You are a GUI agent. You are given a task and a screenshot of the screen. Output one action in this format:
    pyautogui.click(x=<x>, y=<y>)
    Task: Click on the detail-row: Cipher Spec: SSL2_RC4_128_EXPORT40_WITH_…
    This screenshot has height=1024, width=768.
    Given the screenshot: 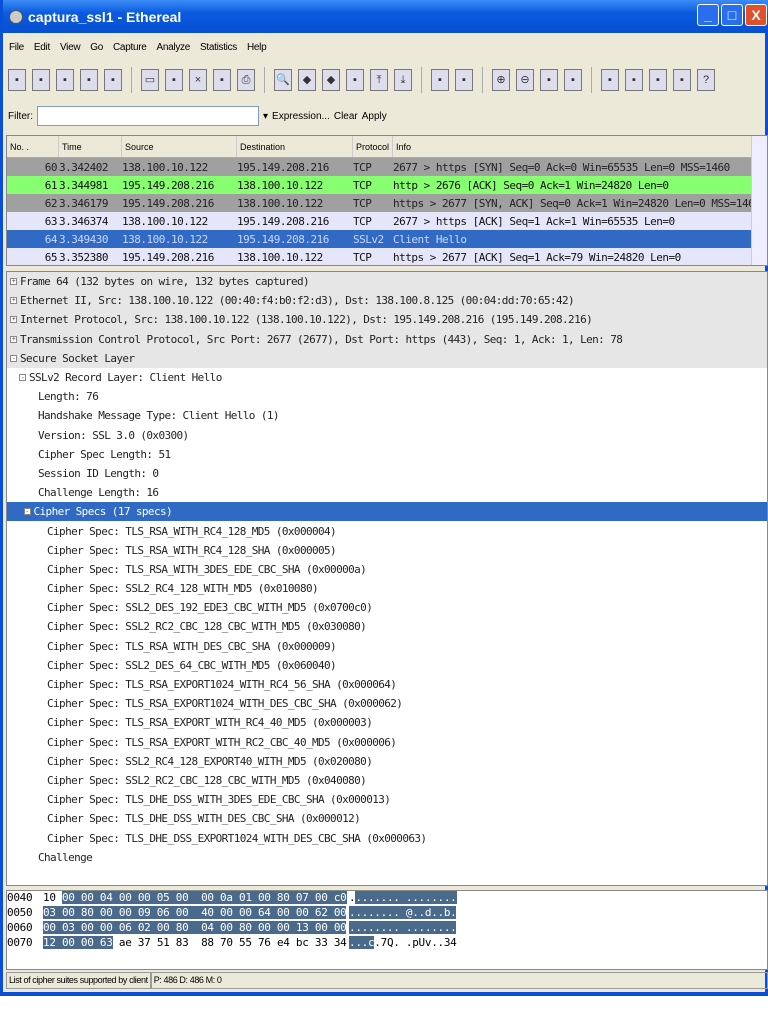 What is the action you would take?
    pyautogui.click(x=387, y=761)
    